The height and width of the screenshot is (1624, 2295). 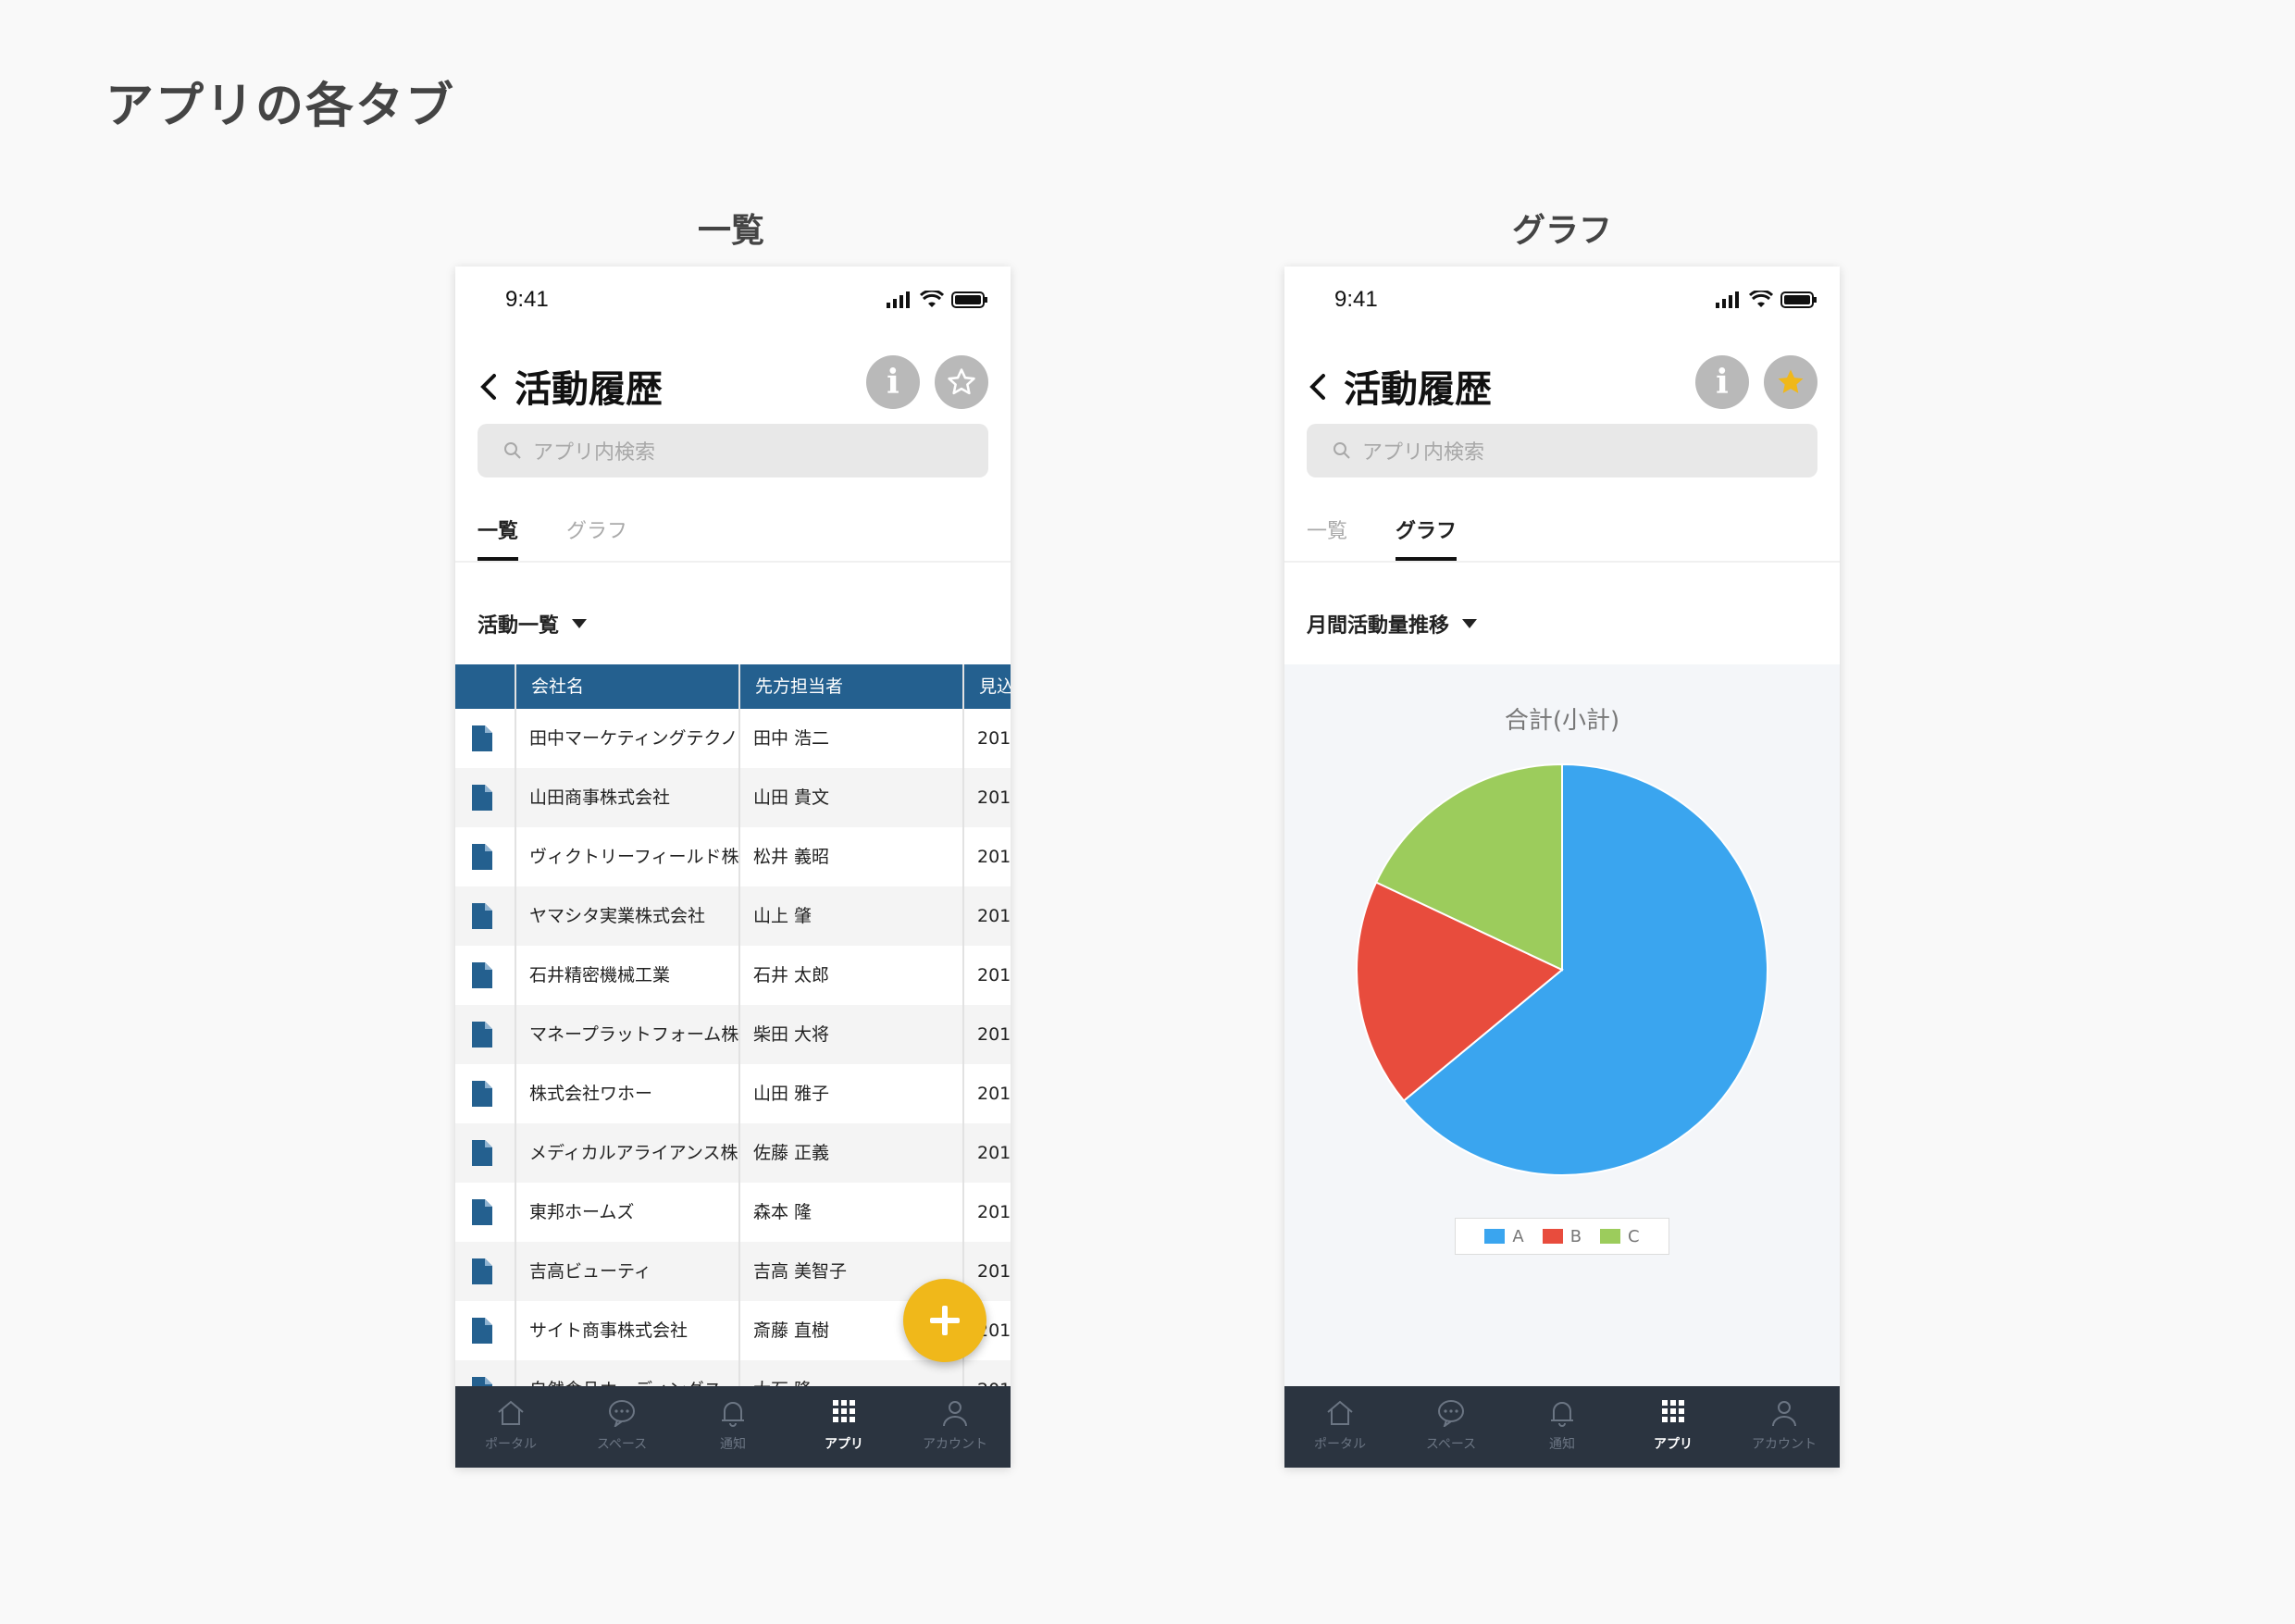 I want to click on caret-down-icon, so click(x=1470, y=623).